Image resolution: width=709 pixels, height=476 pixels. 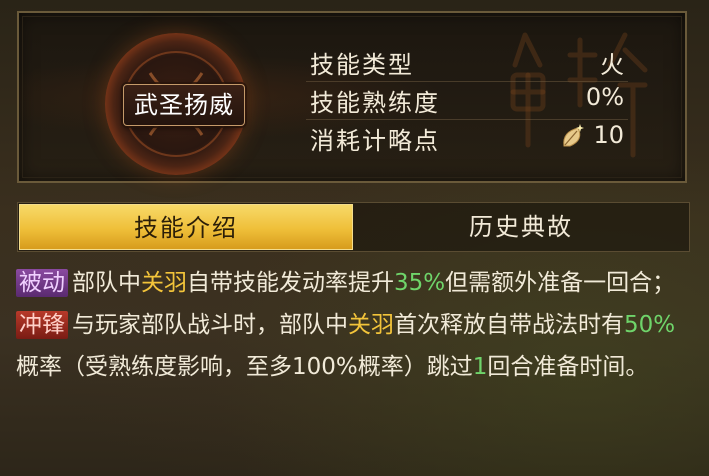 I want to click on stat-value-type: 火, so click(x=612, y=65).